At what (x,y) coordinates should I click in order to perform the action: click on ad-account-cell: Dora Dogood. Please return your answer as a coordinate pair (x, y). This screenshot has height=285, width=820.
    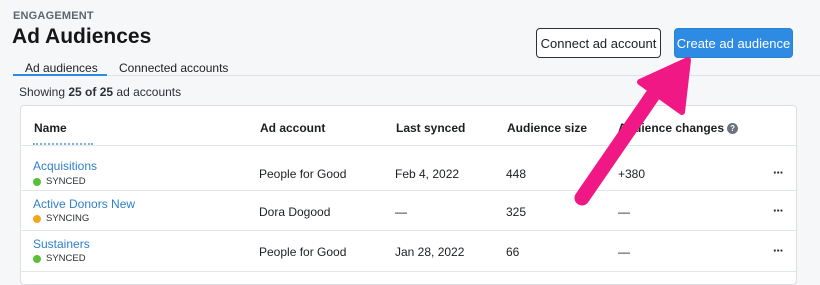
    Looking at the image, I should click on (295, 212).